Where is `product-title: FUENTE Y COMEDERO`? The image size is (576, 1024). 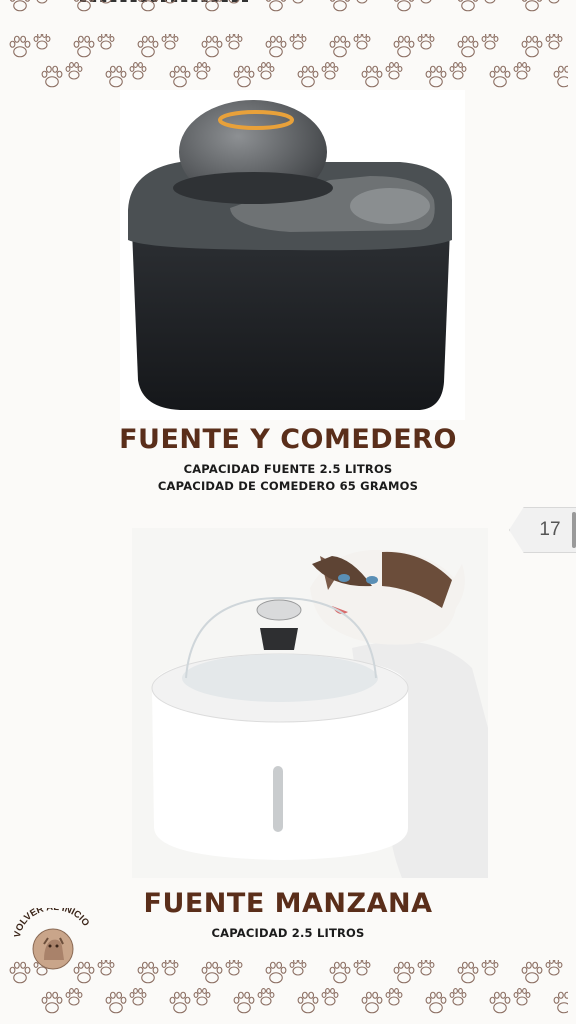 product-title: FUENTE Y COMEDERO is located at coordinates (288, 439).